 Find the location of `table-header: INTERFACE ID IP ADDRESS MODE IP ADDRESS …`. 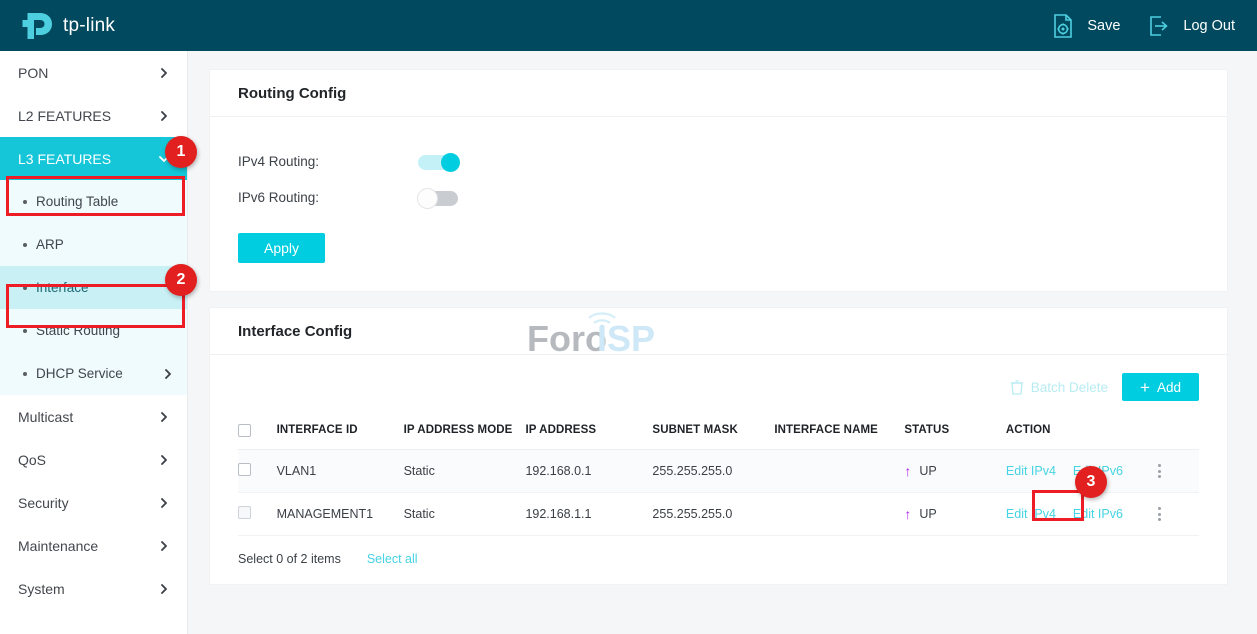

table-header: INTERFACE ID IP ADDRESS MODE IP ADDRESS … is located at coordinates (718, 432).